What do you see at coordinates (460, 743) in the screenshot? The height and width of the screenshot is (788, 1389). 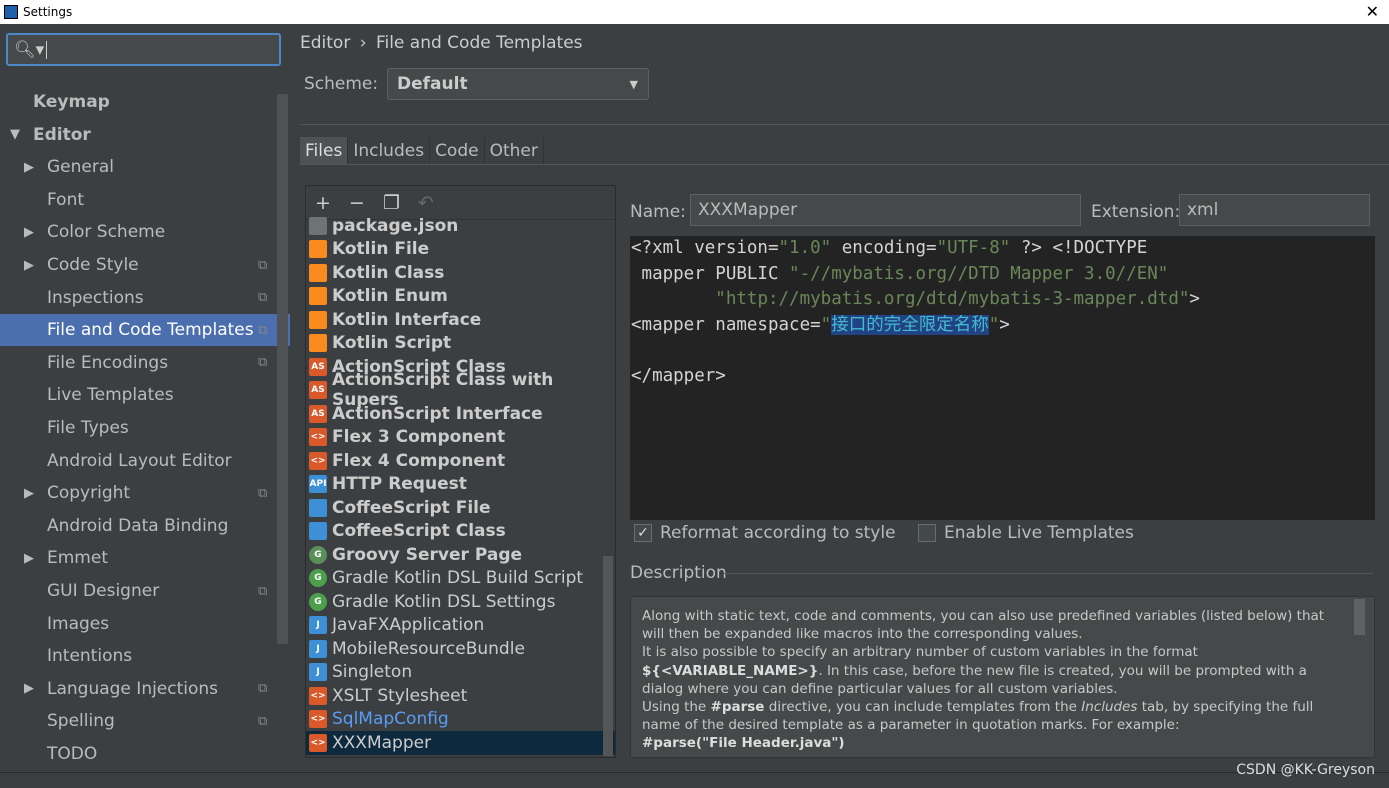 I see `list-item: <> XXXMapper` at bounding box center [460, 743].